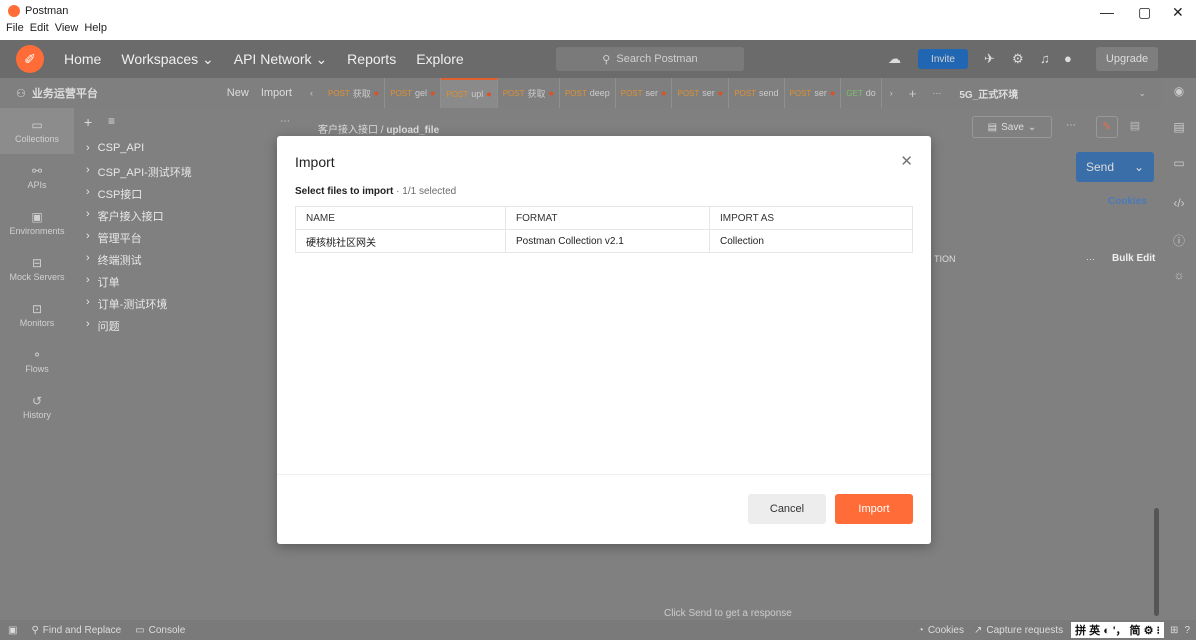 The height and width of the screenshot is (640, 1196). Describe the element at coordinates (1107, 12) in the screenshot. I see `minimize-button: —` at that location.